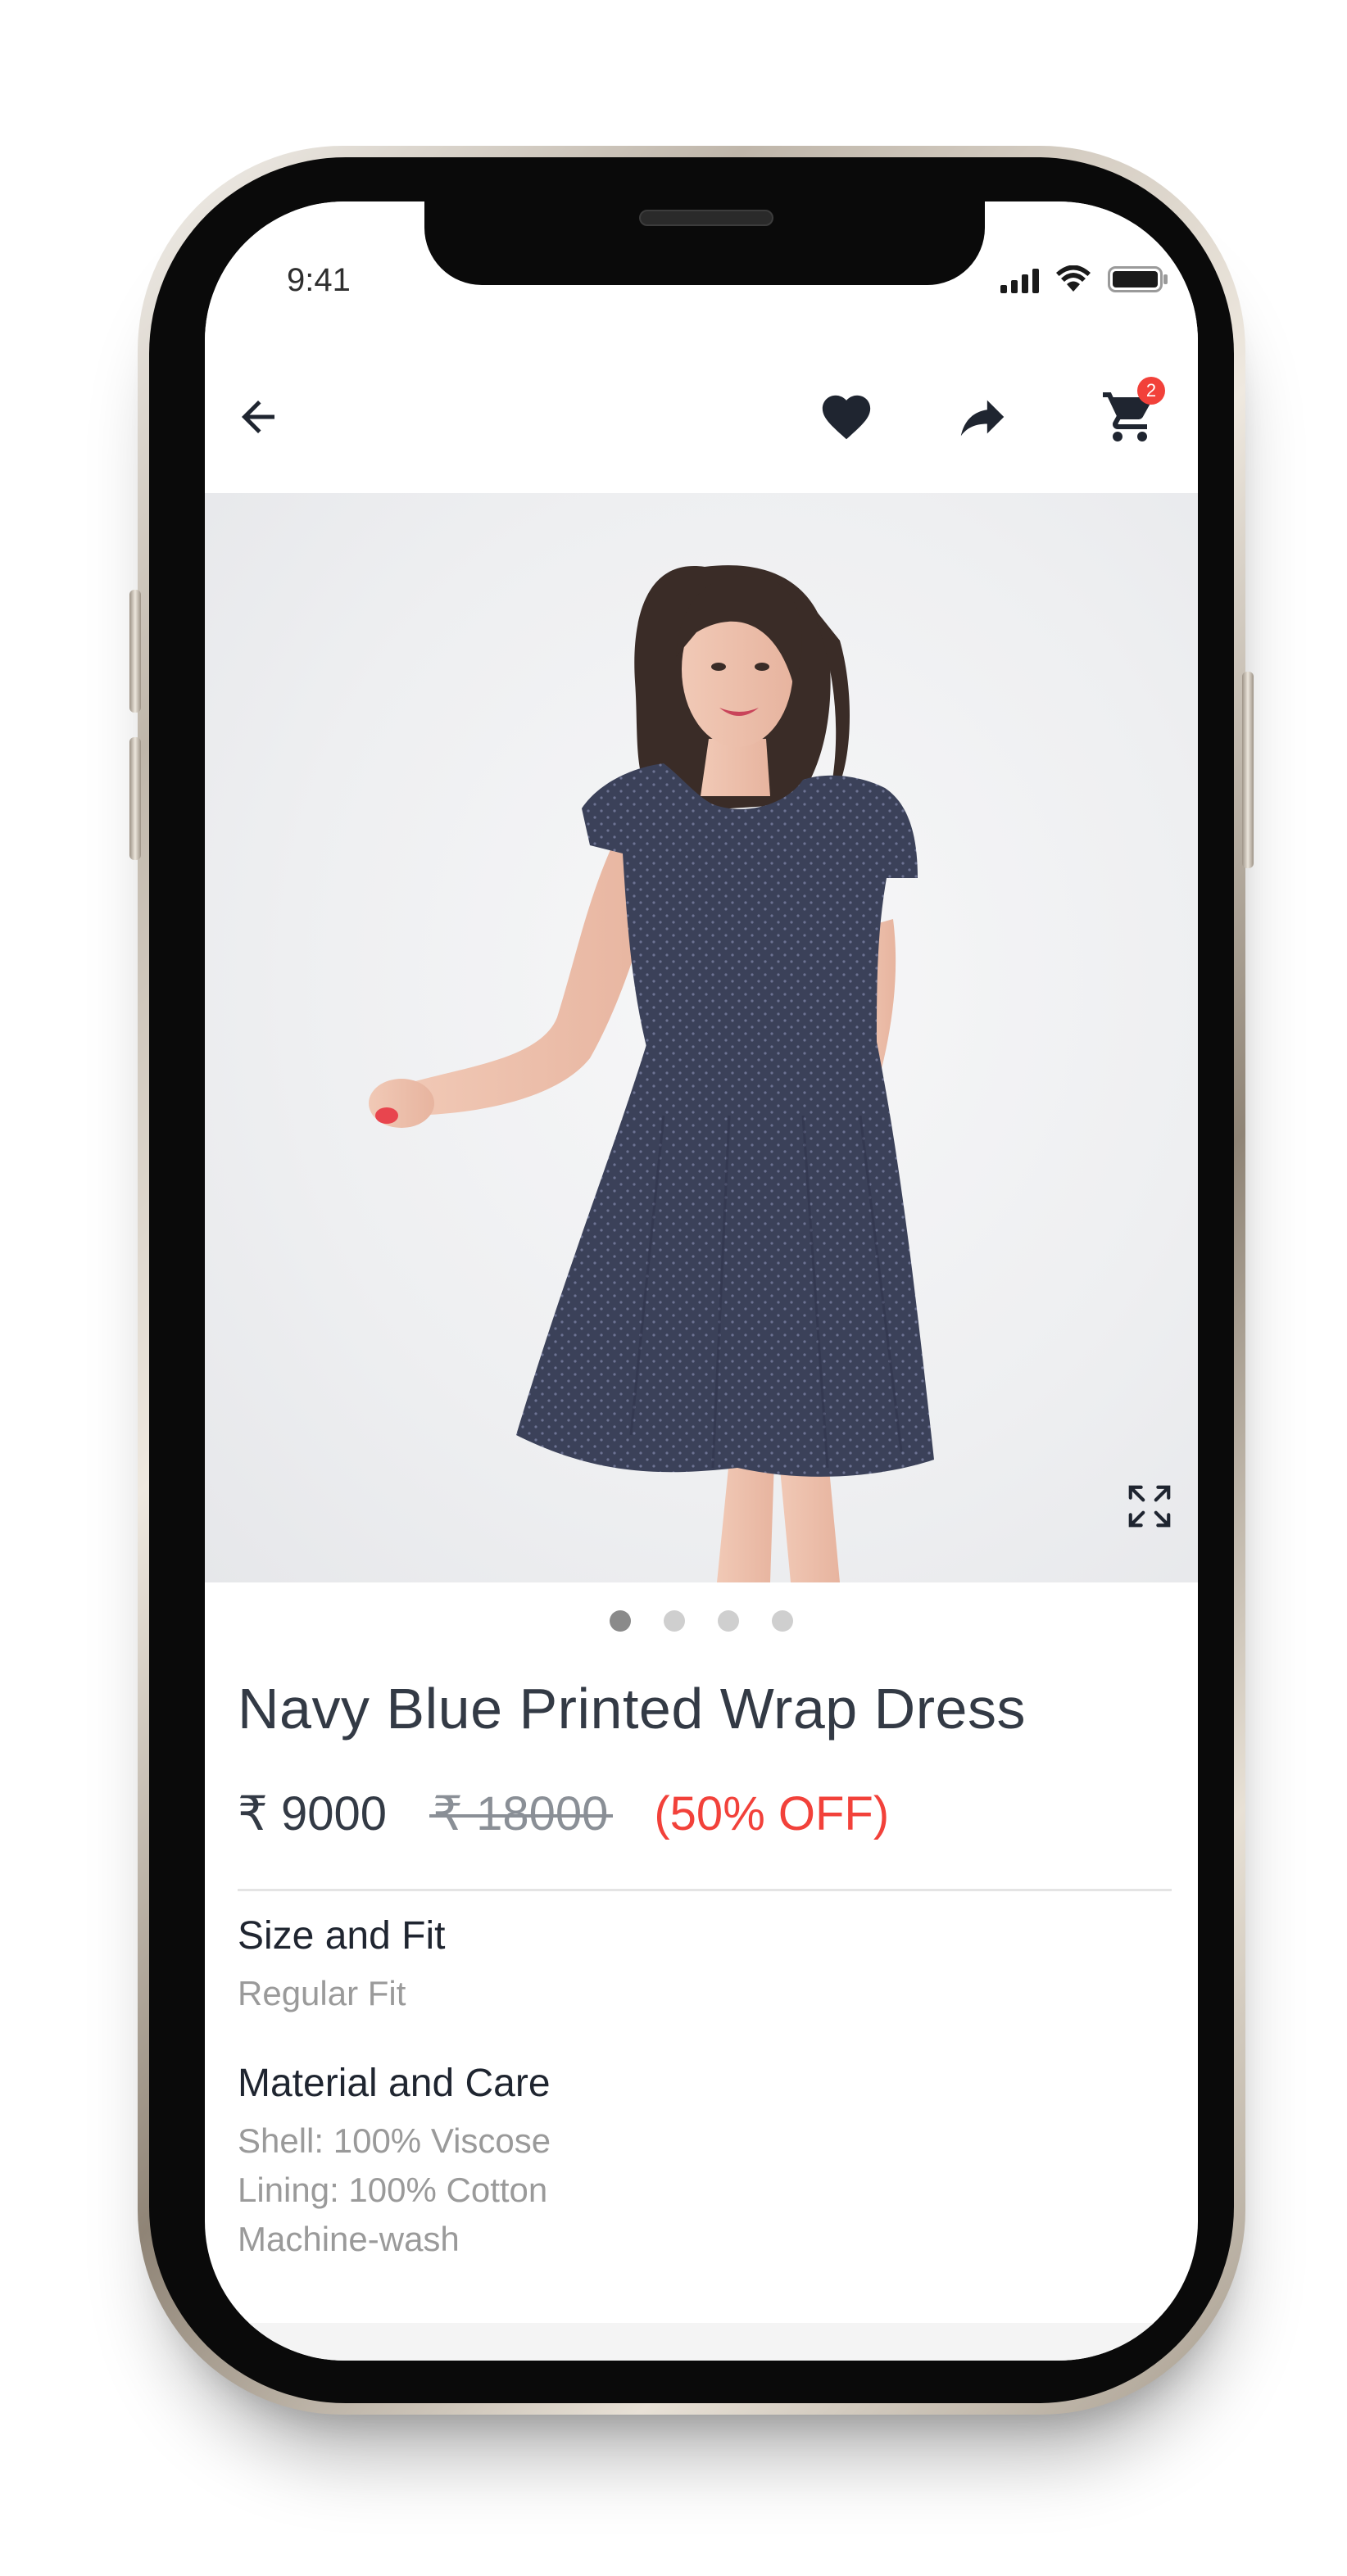 Image resolution: width=1347 pixels, height=2576 pixels. What do you see at coordinates (258, 417) in the screenshot?
I see `back-arrow-icon` at bounding box center [258, 417].